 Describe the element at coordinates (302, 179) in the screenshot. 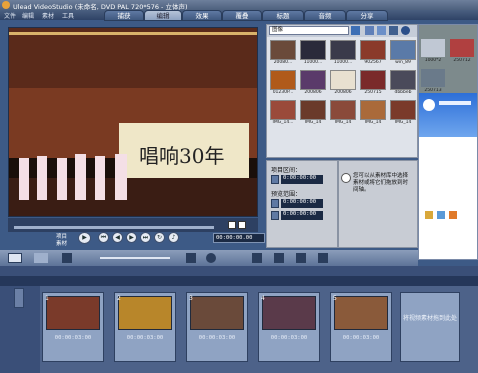

I see `duration-field: 0:00:00:00` at that location.